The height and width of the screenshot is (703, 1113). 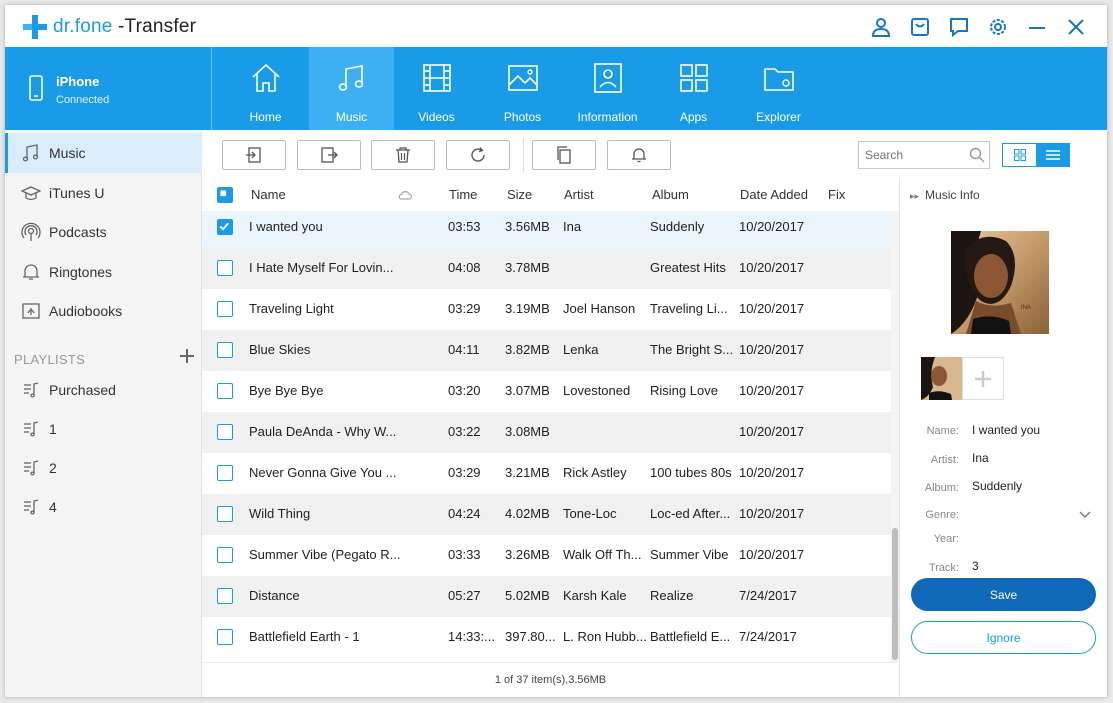 What do you see at coordinates (595, 595) in the screenshot?
I see `cell-artist: Karsh Kale` at bounding box center [595, 595].